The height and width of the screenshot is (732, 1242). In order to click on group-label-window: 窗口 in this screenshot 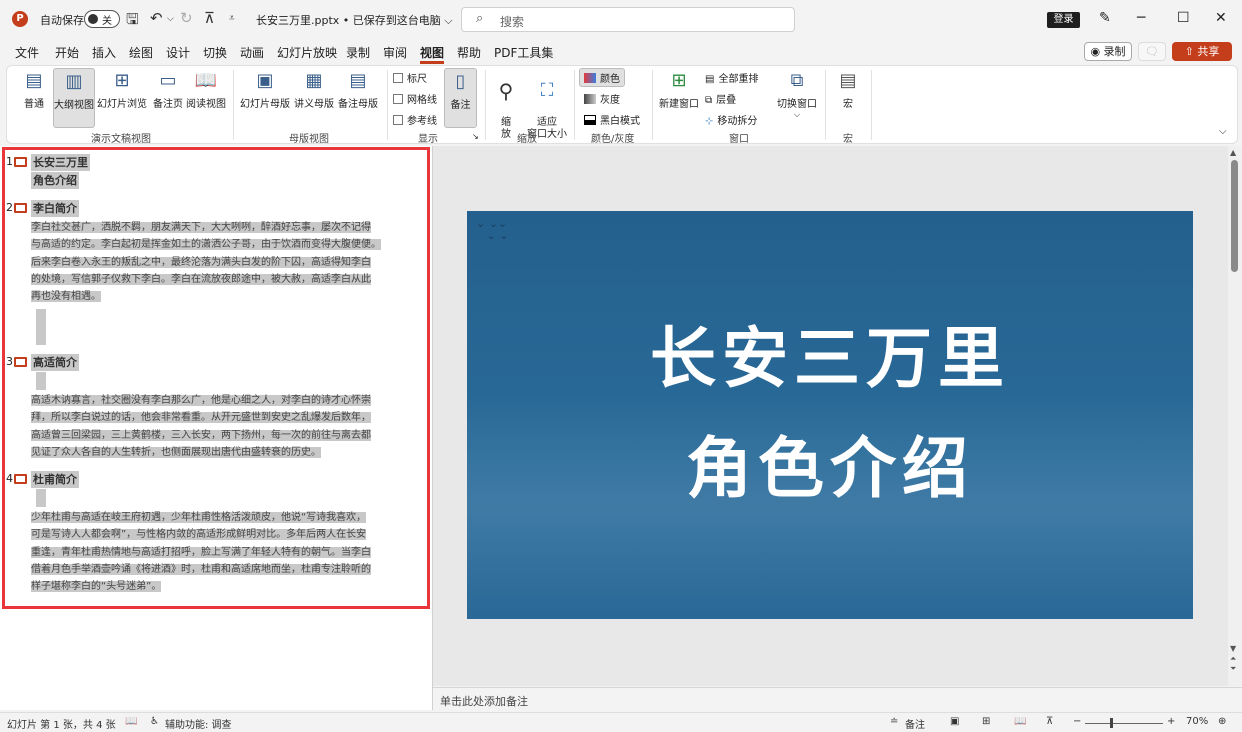, I will do `click(739, 139)`.